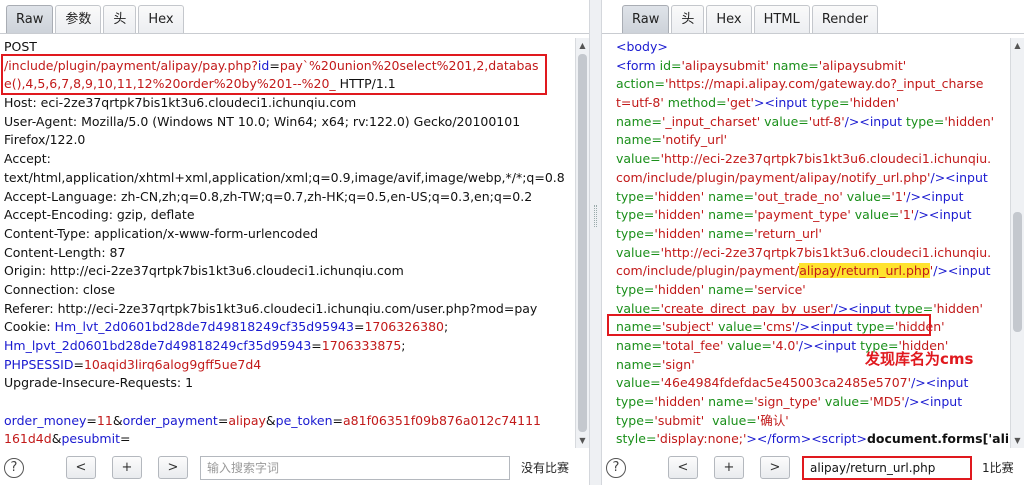 This screenshot has height=485, width=1024. I want to click on code-token: Content-Length: 87, so click(65, 252).